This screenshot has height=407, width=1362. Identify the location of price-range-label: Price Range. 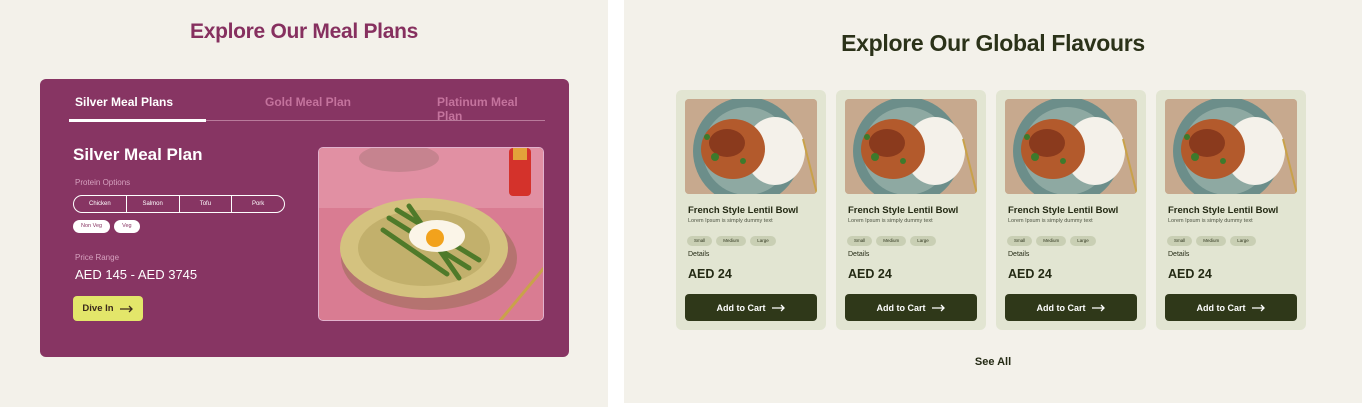
(97, 257).